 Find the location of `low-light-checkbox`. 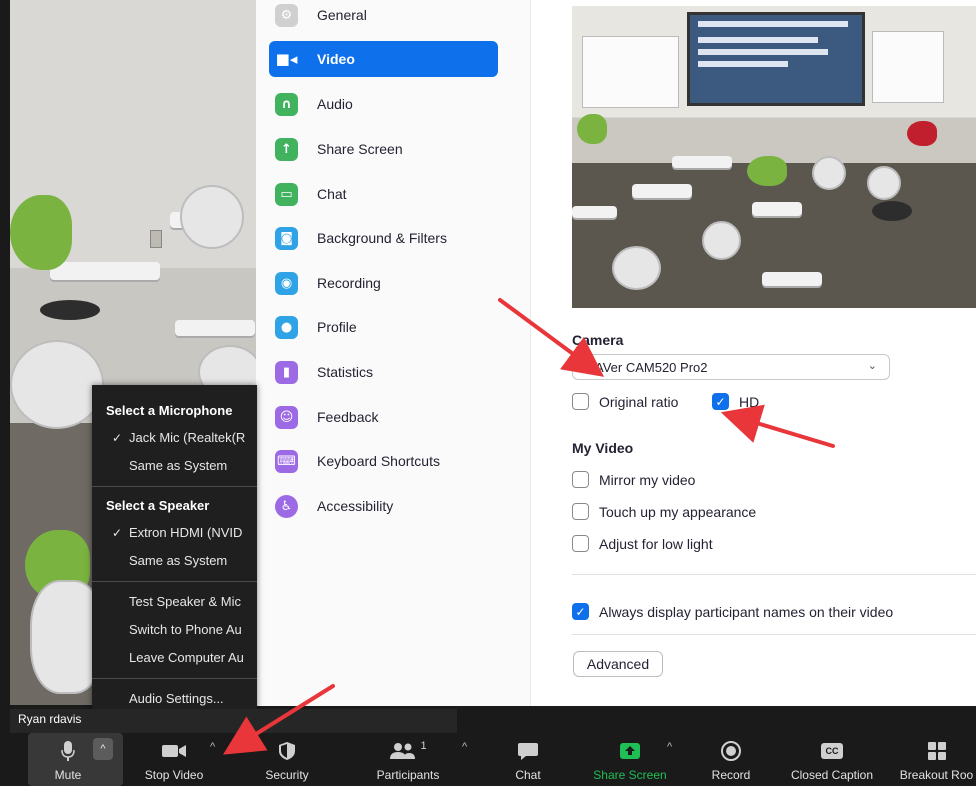

low-light-checkbox is located at coordinates (580, 543).